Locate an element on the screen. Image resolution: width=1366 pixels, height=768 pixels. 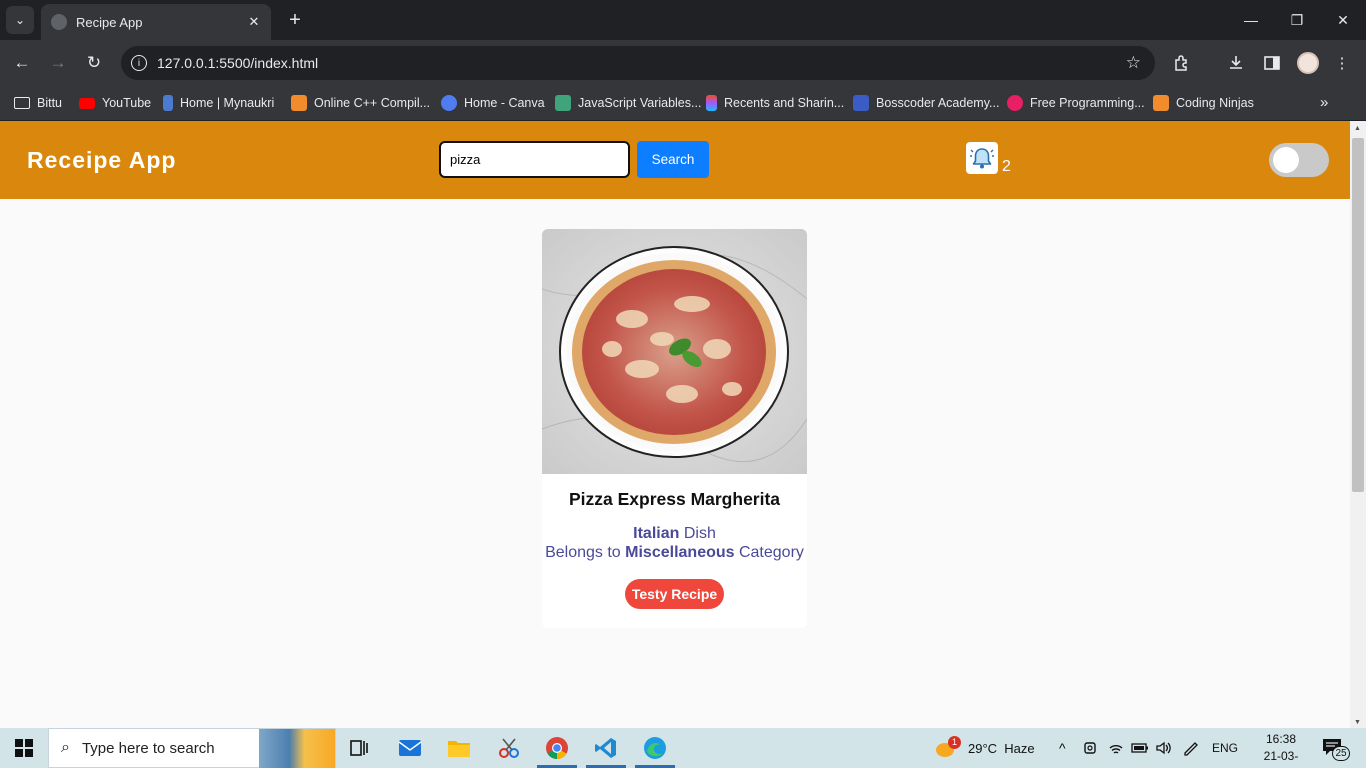
language-indicator: ENG is located at coordinates (1225, 748).